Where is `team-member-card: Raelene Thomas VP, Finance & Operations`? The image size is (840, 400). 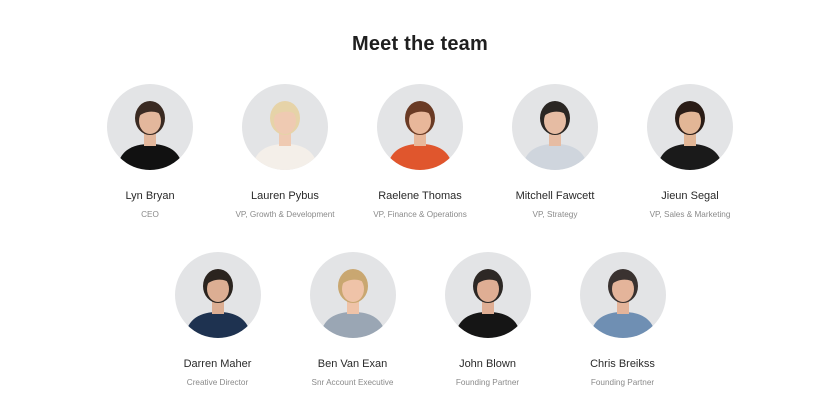 team-member-card: Raelene Thomas VP, Finance & Operations is located at coordinates (420, 151).